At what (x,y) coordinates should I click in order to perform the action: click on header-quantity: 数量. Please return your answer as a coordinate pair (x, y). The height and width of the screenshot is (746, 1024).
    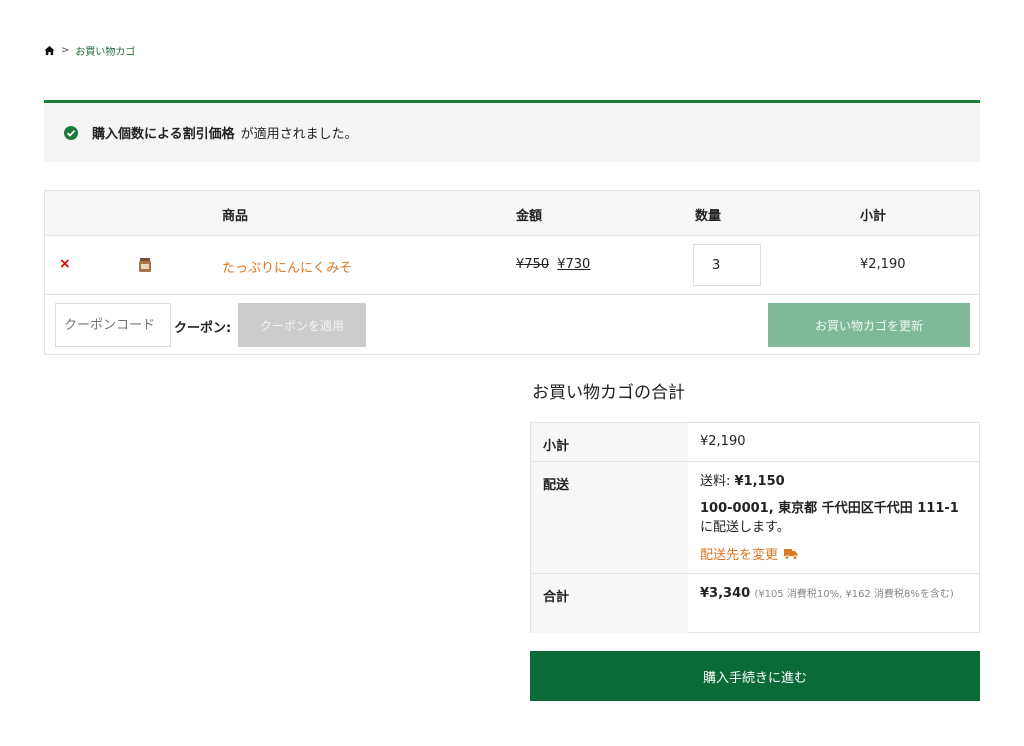
    Looking at the image, I should click on (708, 216).